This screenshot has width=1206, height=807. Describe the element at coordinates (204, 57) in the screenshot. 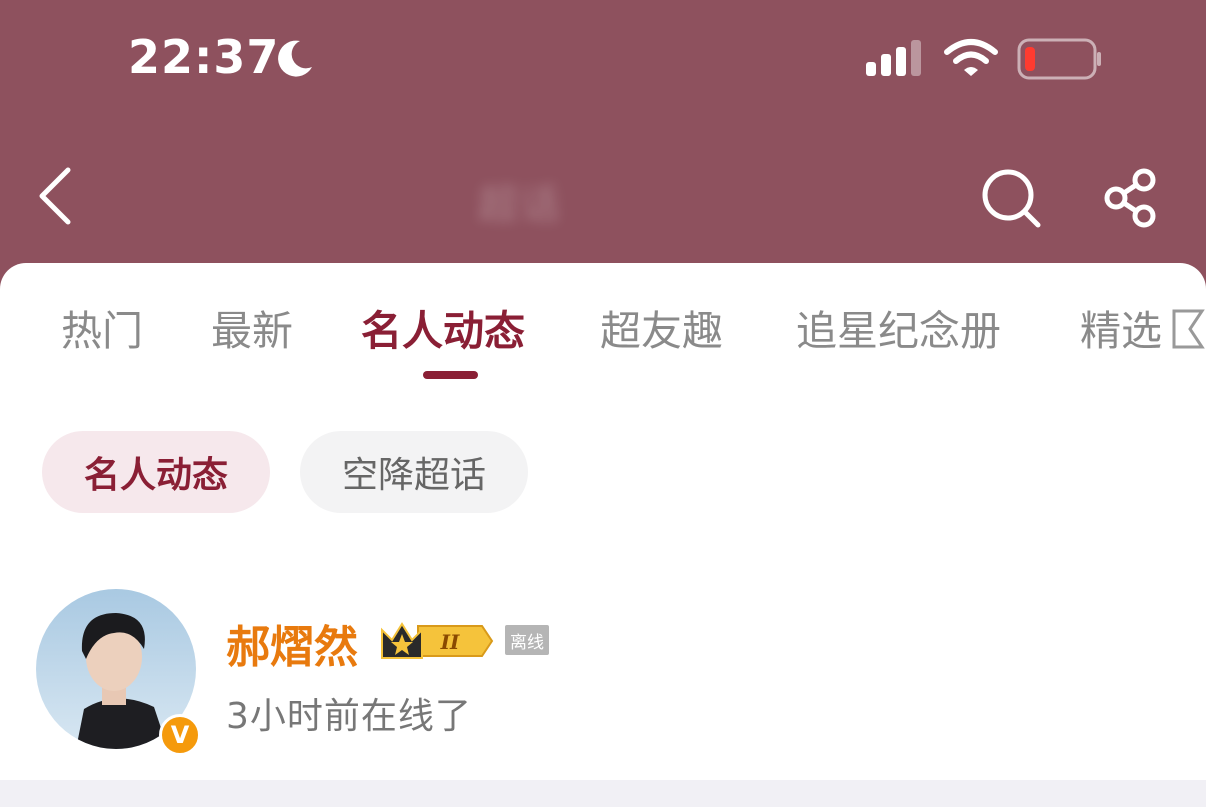

I see `status-time: 22:37` at that location.